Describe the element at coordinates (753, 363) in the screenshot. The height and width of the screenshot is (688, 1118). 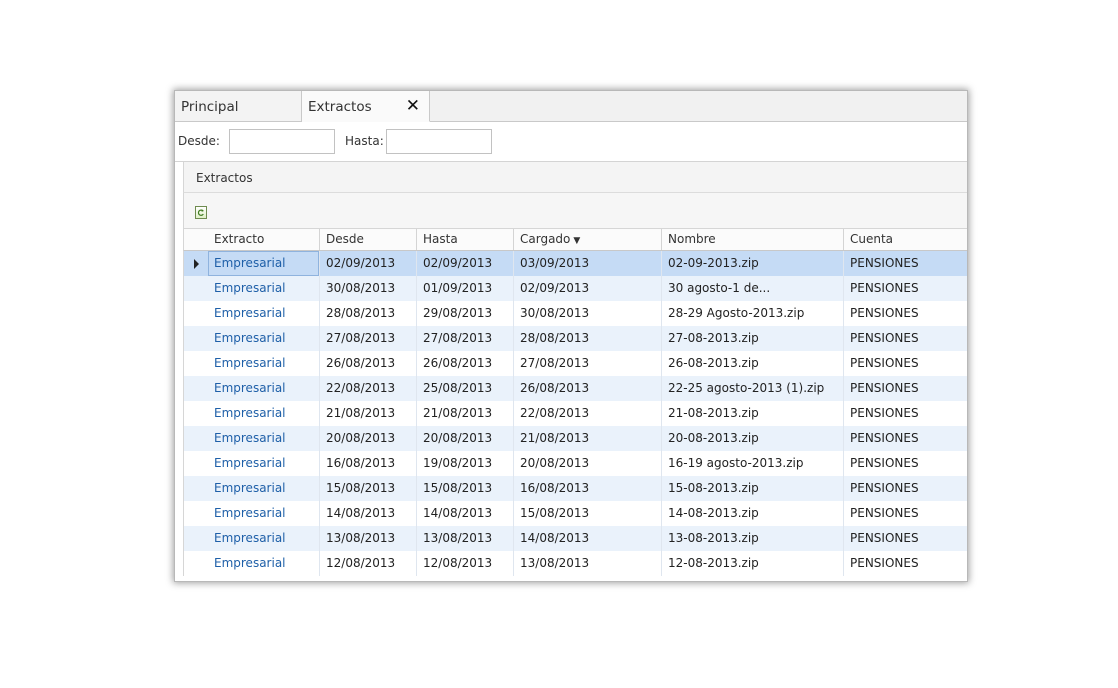
I see `cell-nombre: 26-08-2013.zip` at that location.